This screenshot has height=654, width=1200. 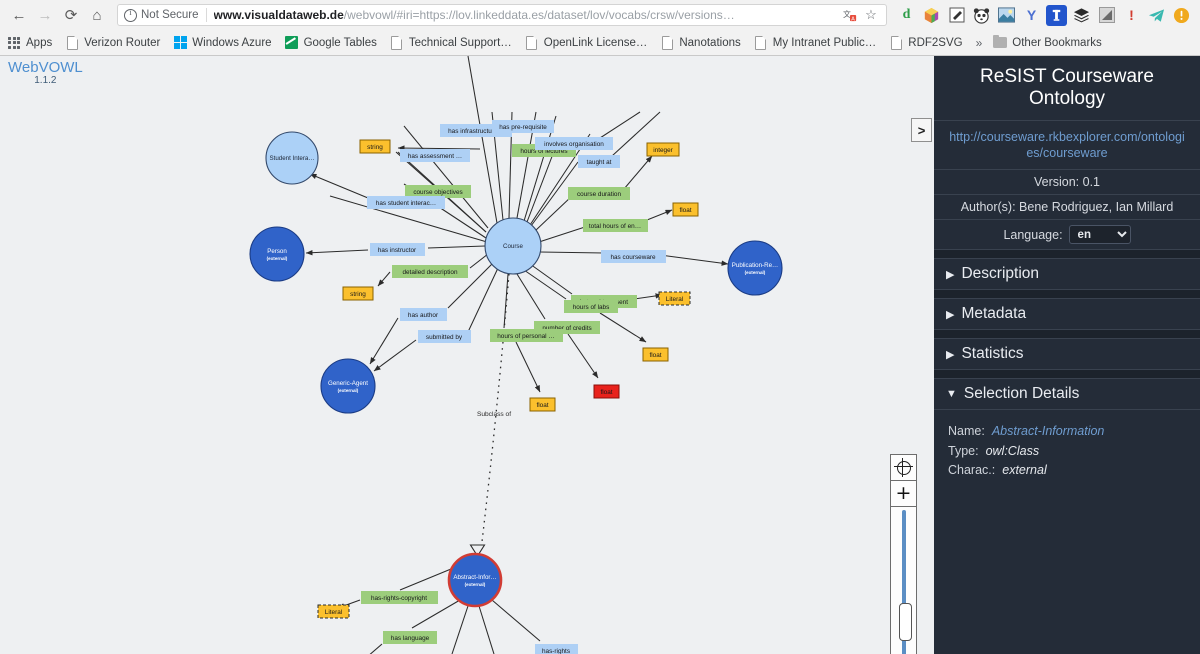 What do you see at coordinates (1181, 15) in the screenshot?
I see `orange-alert-extension-icon` at bounding box center [1181, 15].